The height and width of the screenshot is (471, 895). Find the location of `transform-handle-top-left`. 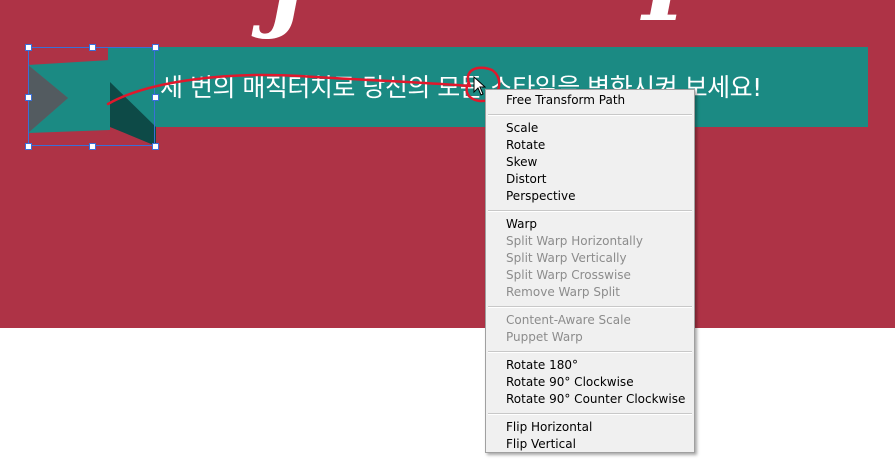

transform-handle-top-left is located at coordinates (28, 47).